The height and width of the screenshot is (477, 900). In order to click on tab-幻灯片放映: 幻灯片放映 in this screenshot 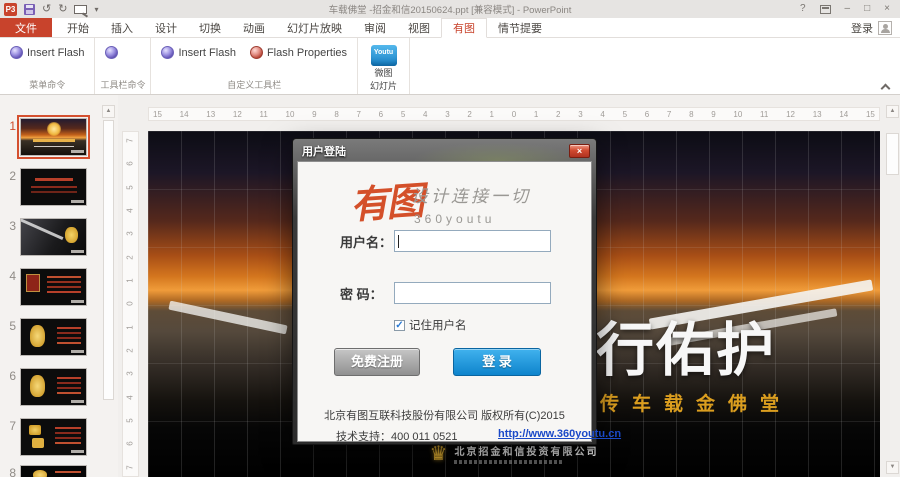, I will do `click(314, 27)`.